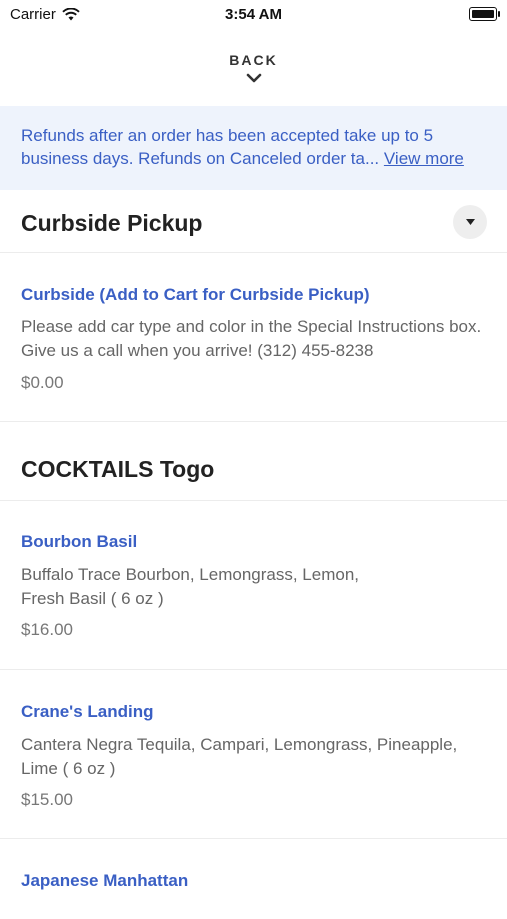  Describe the element at coordinates (254, 78) in the screenshot. I see `chevron-down-icon` at that location.